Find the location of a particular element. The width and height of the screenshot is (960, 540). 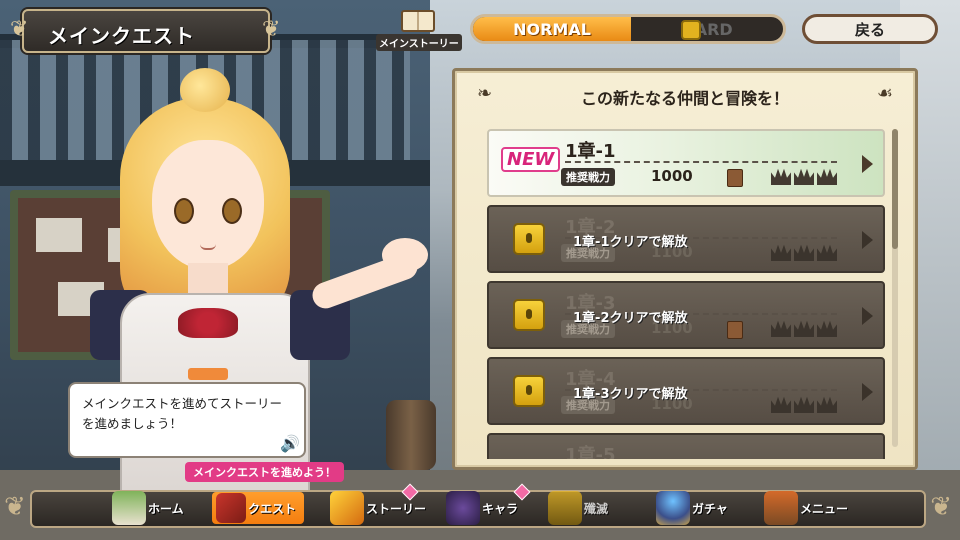

home-icon is located at coordinates (129, 508).